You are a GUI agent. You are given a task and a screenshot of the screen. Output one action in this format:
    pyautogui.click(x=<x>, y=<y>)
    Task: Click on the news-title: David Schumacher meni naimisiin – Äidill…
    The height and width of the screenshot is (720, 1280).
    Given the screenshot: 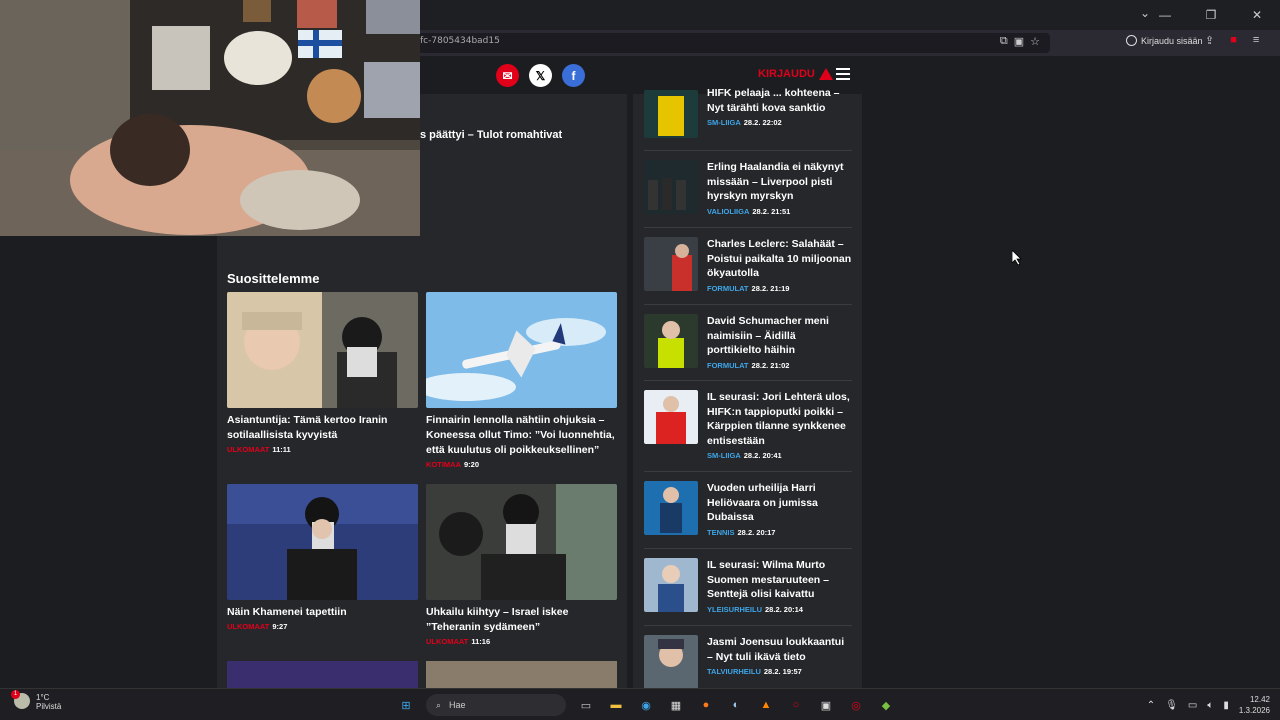 What is the action you would take?
    pyautogui.click(x=768, y=335)
    